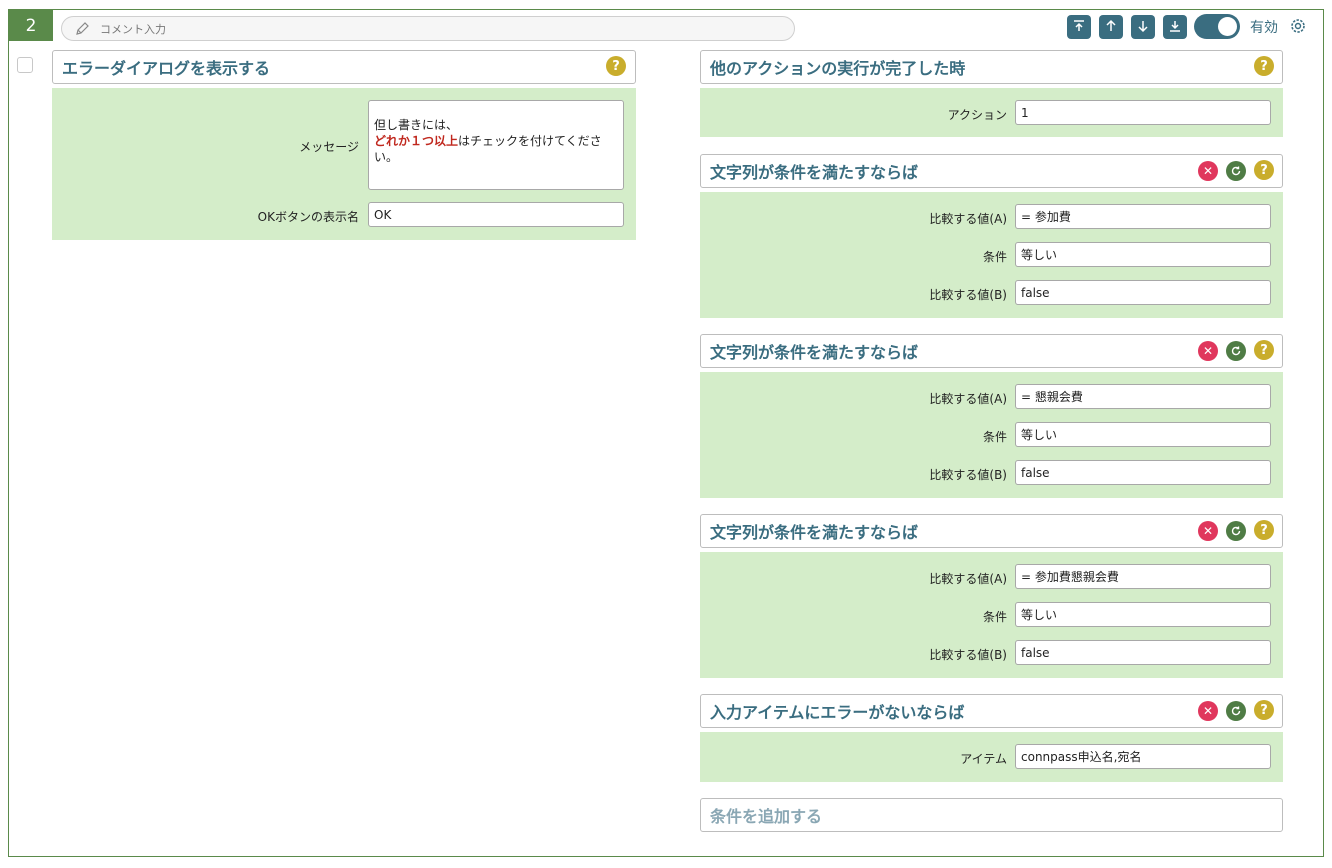 This screenshot has height=868, width=1332. Describe the element at coordinates (1143, 216) in the screenshot. I see `compare-a-input: = 参加費` at that location.